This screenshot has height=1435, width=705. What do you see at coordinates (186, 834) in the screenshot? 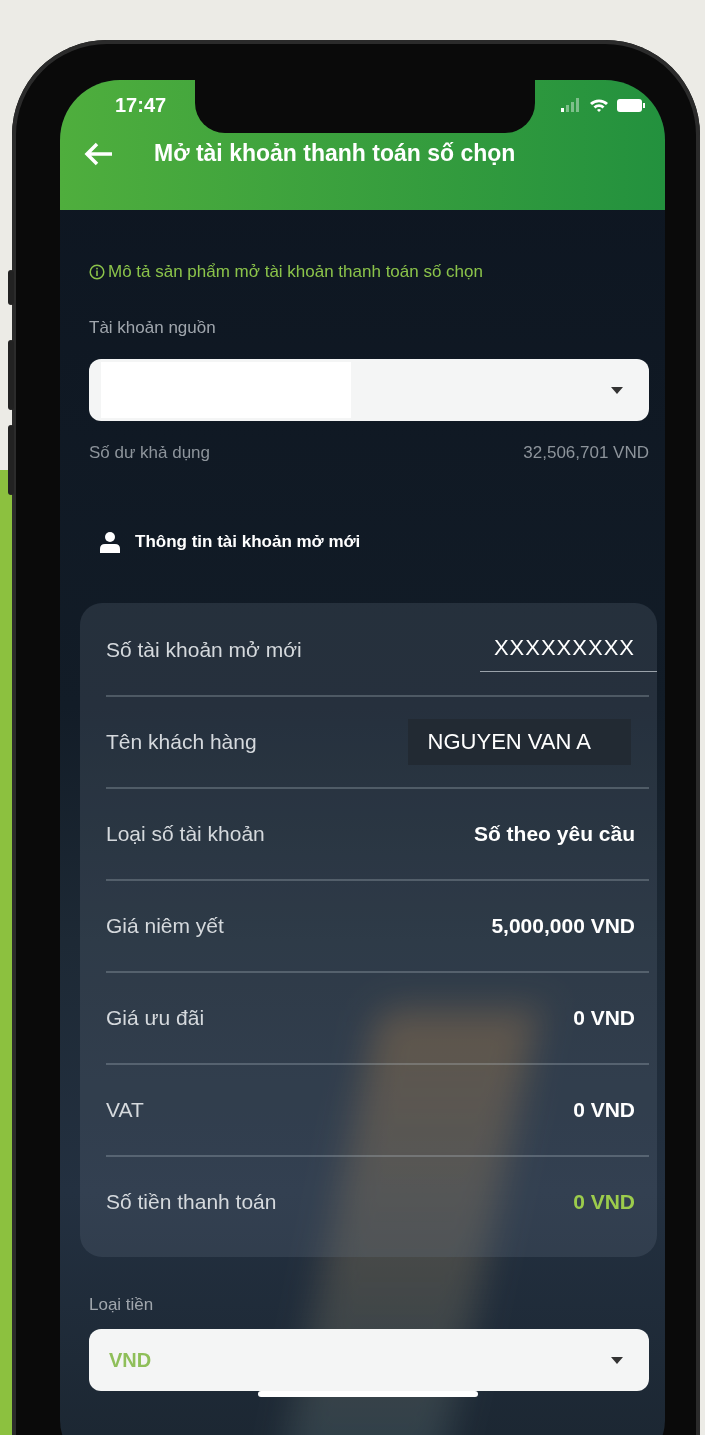
I see `detail-label: Loại số tài khoản` at bounding box center [186, 834].